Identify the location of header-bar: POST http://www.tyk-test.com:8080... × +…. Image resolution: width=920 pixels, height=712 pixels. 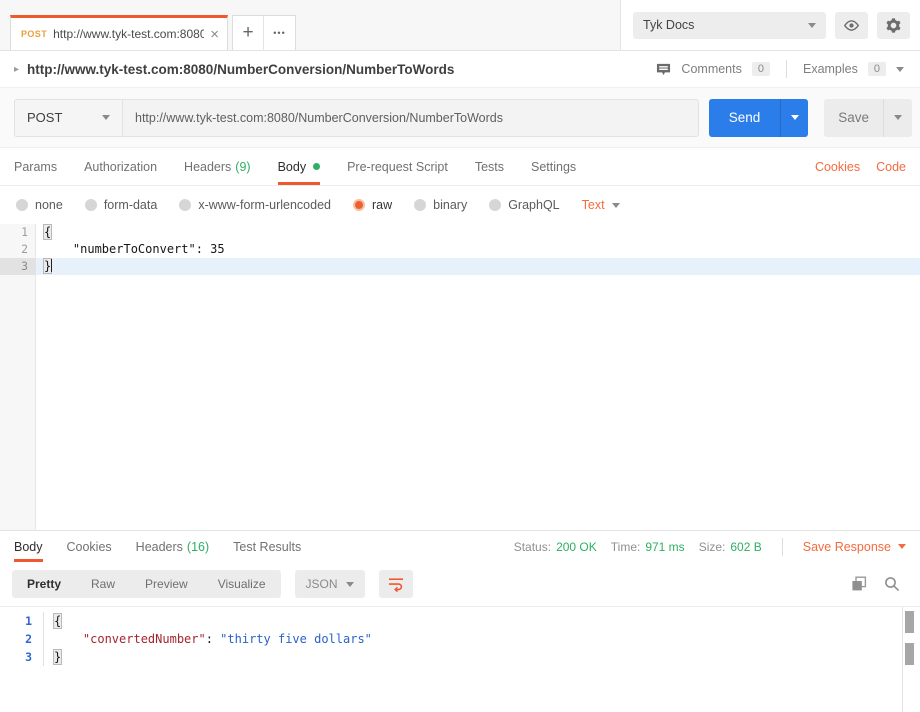
(460, 25).